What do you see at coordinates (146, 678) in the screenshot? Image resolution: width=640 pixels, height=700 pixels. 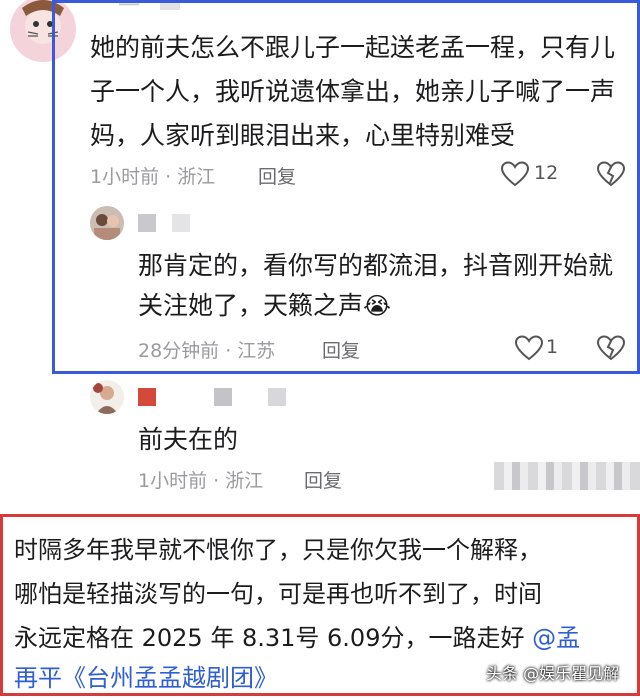 I see `post-line-4-link: 再平《台州孟孟越剧团》` at bounding box center [146, 678].